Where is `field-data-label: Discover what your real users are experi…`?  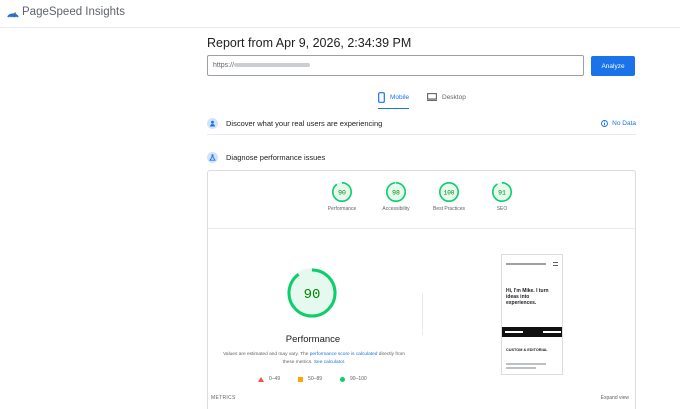 field-data-label: Discover what your real users are experi… is located at coordinates (304, 123).